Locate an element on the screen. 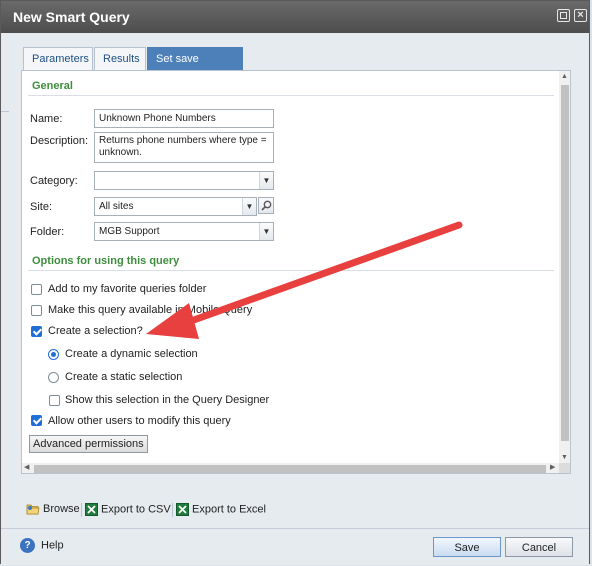  annotation-arrow is located at coordinates (304, 280).